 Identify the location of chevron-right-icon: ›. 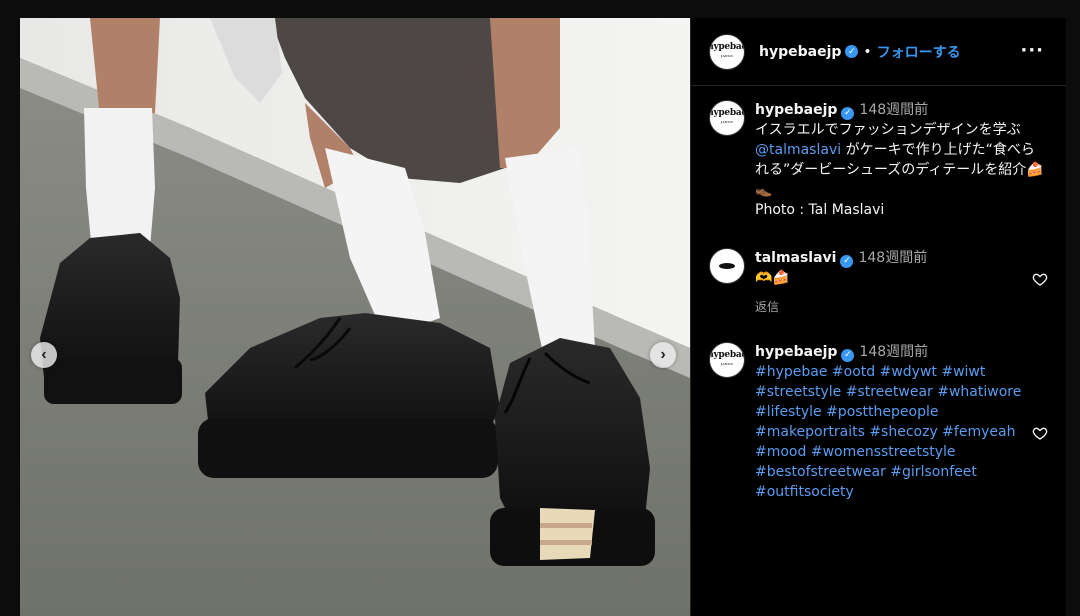
(663, 354).